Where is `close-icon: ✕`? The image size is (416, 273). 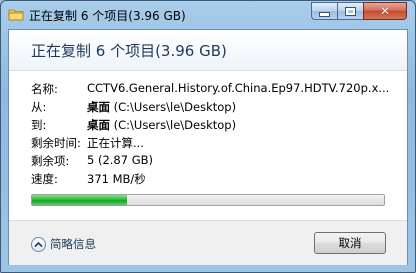
close-icon: ✕ is located at coordinates (385, 11).